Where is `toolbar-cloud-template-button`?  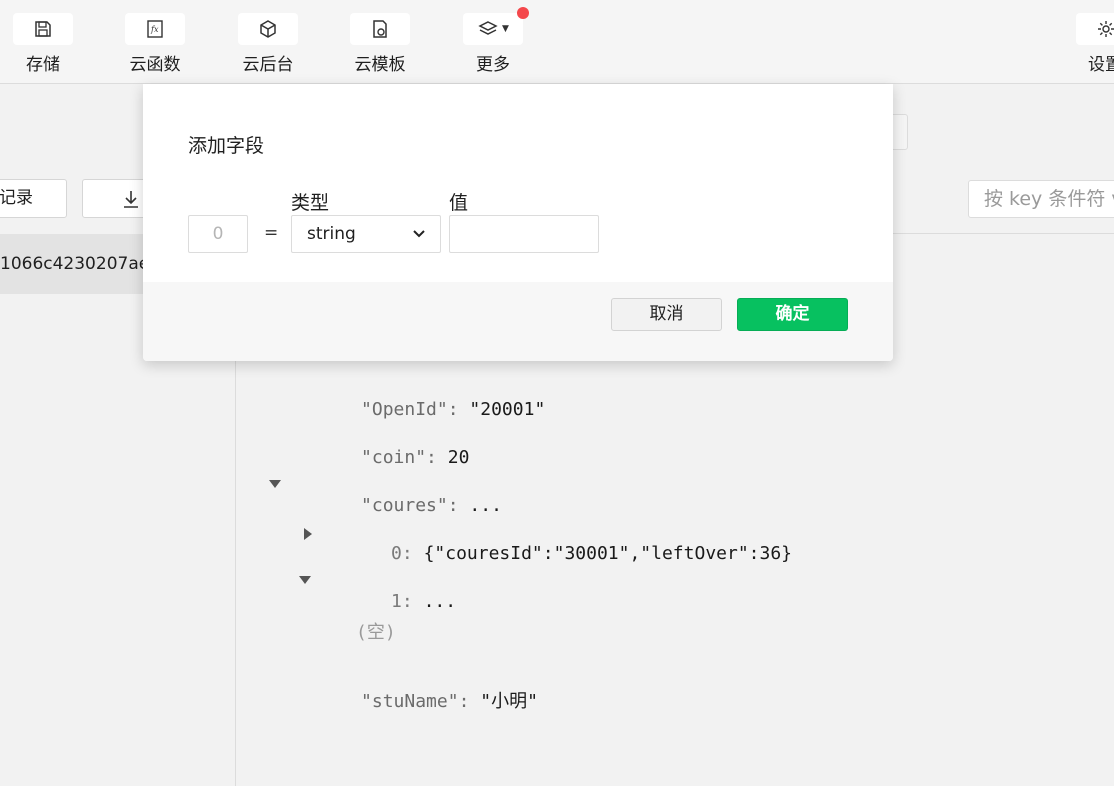
toolbar-cloud-template-button is located at coordinates (380, 29).